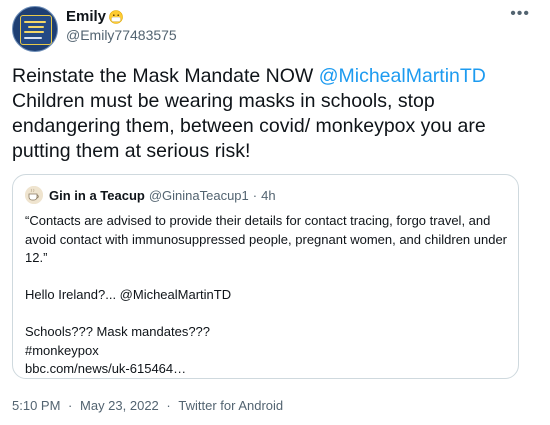  I want to click on tweet-text-part1: Reinstate the Mask Mandate NOW, so click(165, 76).